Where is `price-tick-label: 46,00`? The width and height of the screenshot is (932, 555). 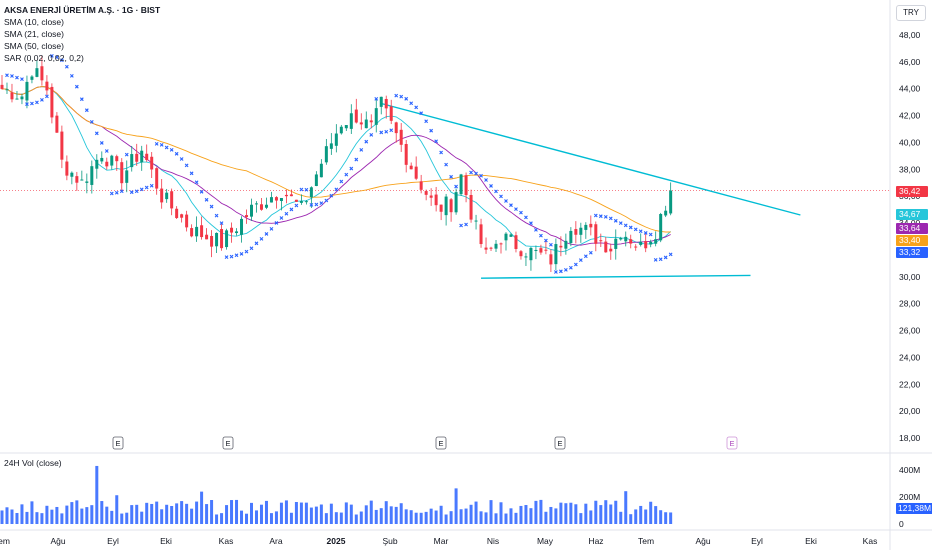 price-tick-label: 46,00 is located at coordinates (910, 62).